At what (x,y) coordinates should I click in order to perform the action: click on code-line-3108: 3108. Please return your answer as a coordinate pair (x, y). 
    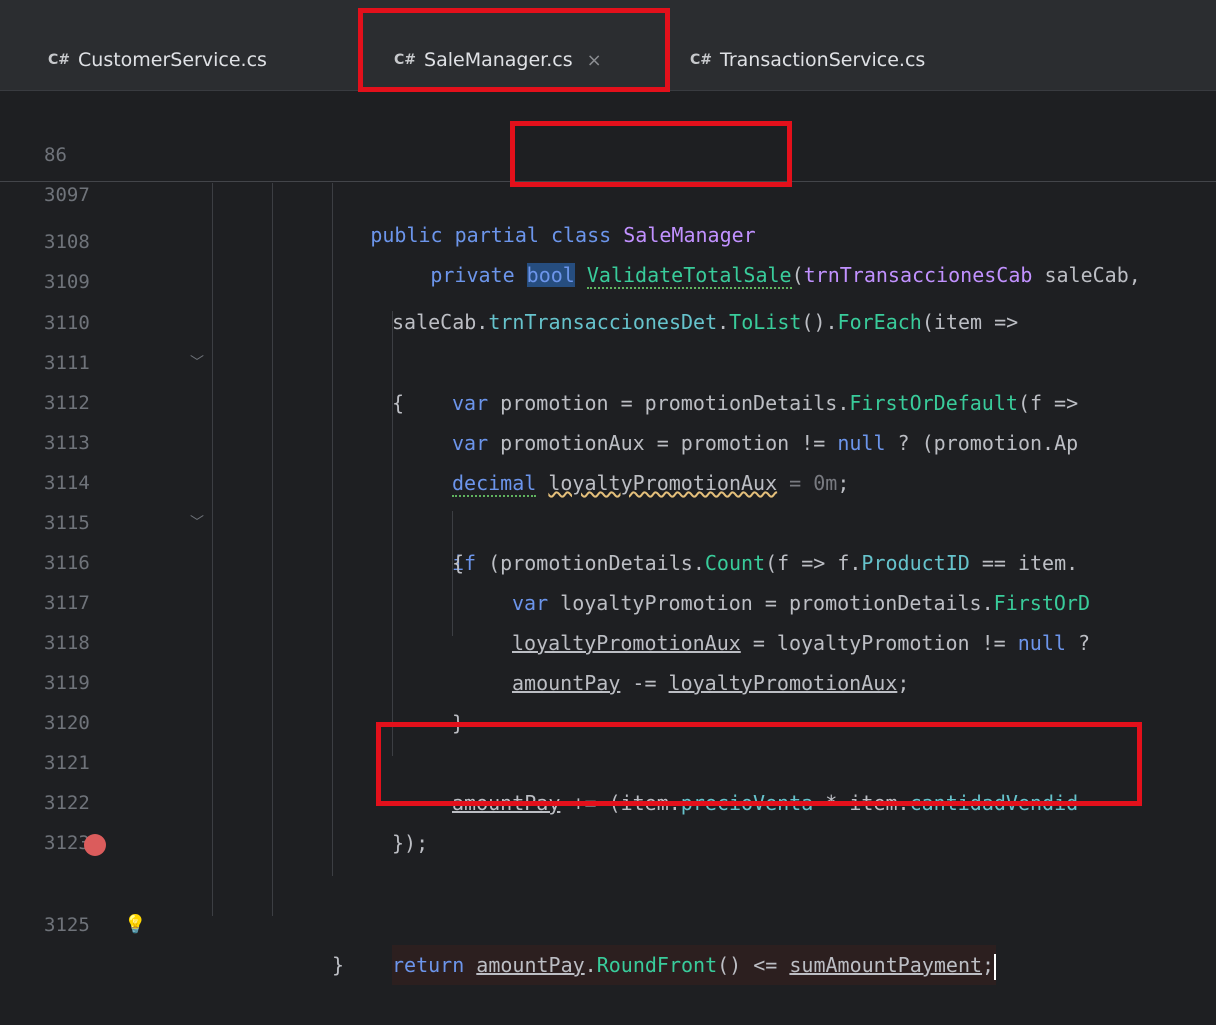
    Looking at the image, I should click on (608, 217).